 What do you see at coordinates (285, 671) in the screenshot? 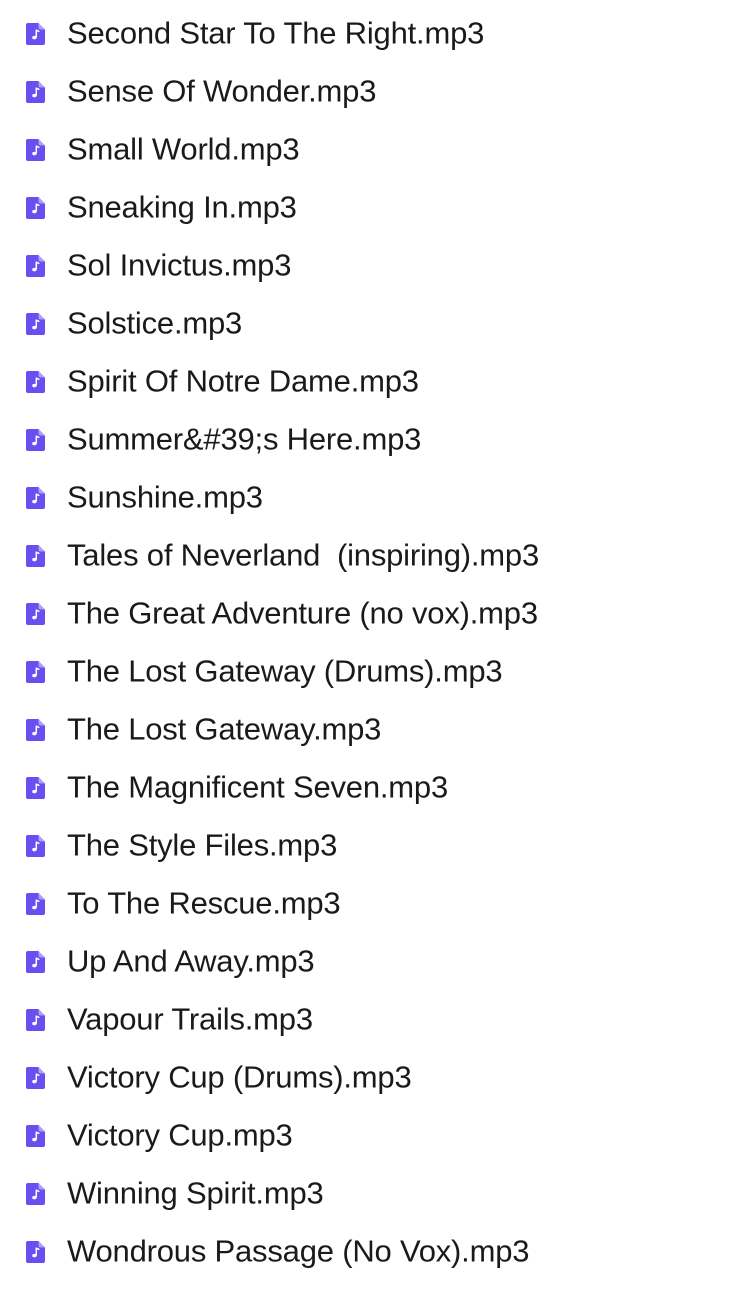
I see `file-name: The Lost Gateway (Drums).mp3` at bounding box center [285, 671].